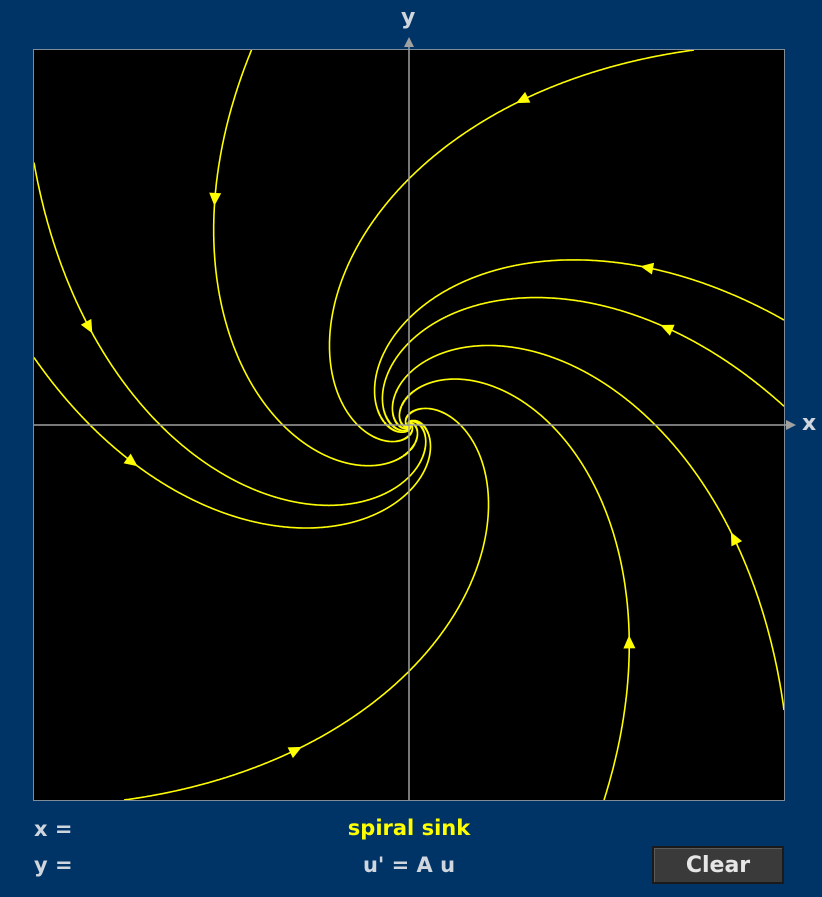  Describe the element at coordinates (718, 865) in the screenshot. I see `clear-button: Clear` at that location.